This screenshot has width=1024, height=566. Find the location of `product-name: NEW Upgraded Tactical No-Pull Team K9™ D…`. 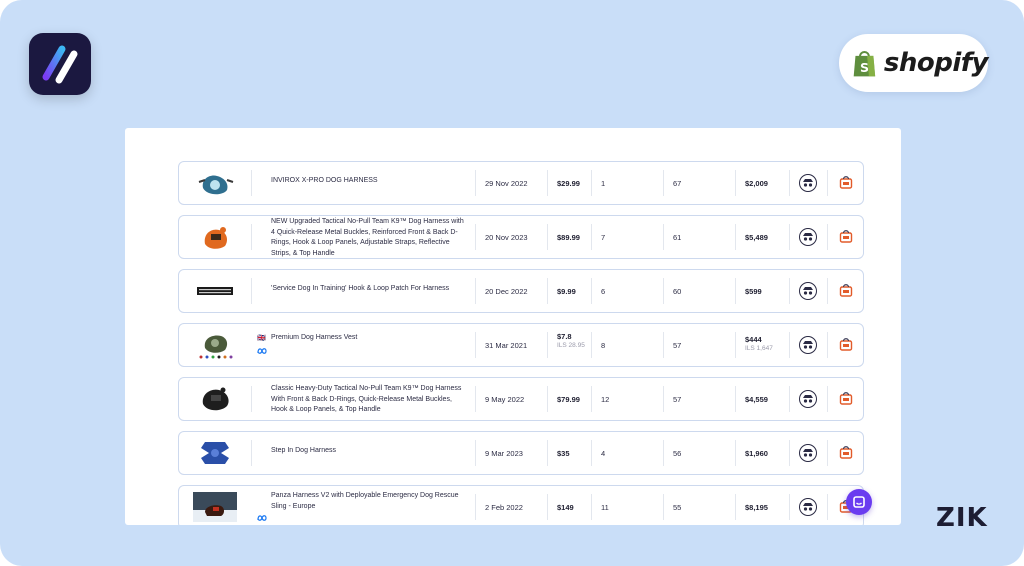

product-name: NEW Upgraded Tactical No-Pull Team K9™ D… is located at coordinates (367, 237).